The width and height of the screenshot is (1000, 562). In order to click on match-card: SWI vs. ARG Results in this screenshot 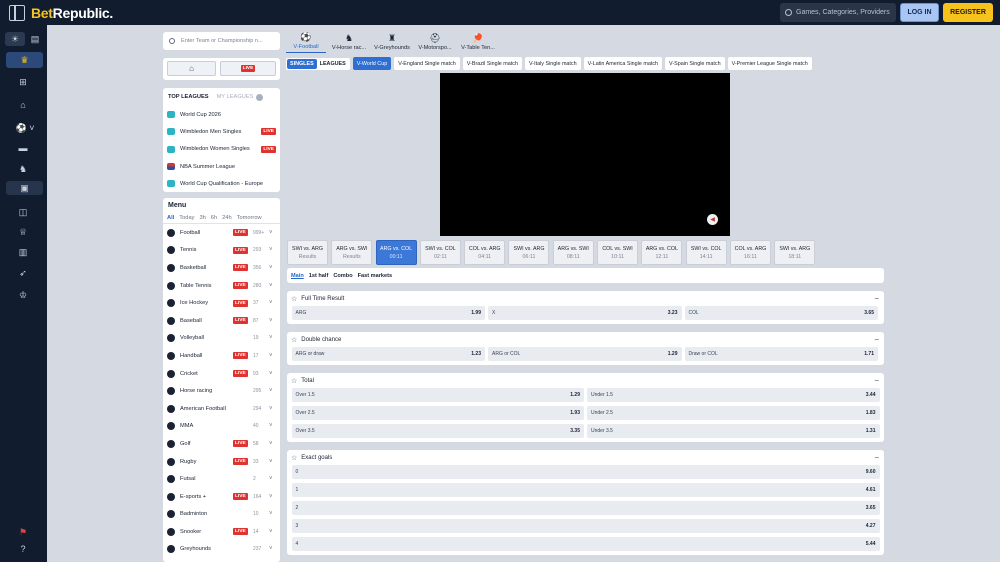, I will do `click(307, 252)`.